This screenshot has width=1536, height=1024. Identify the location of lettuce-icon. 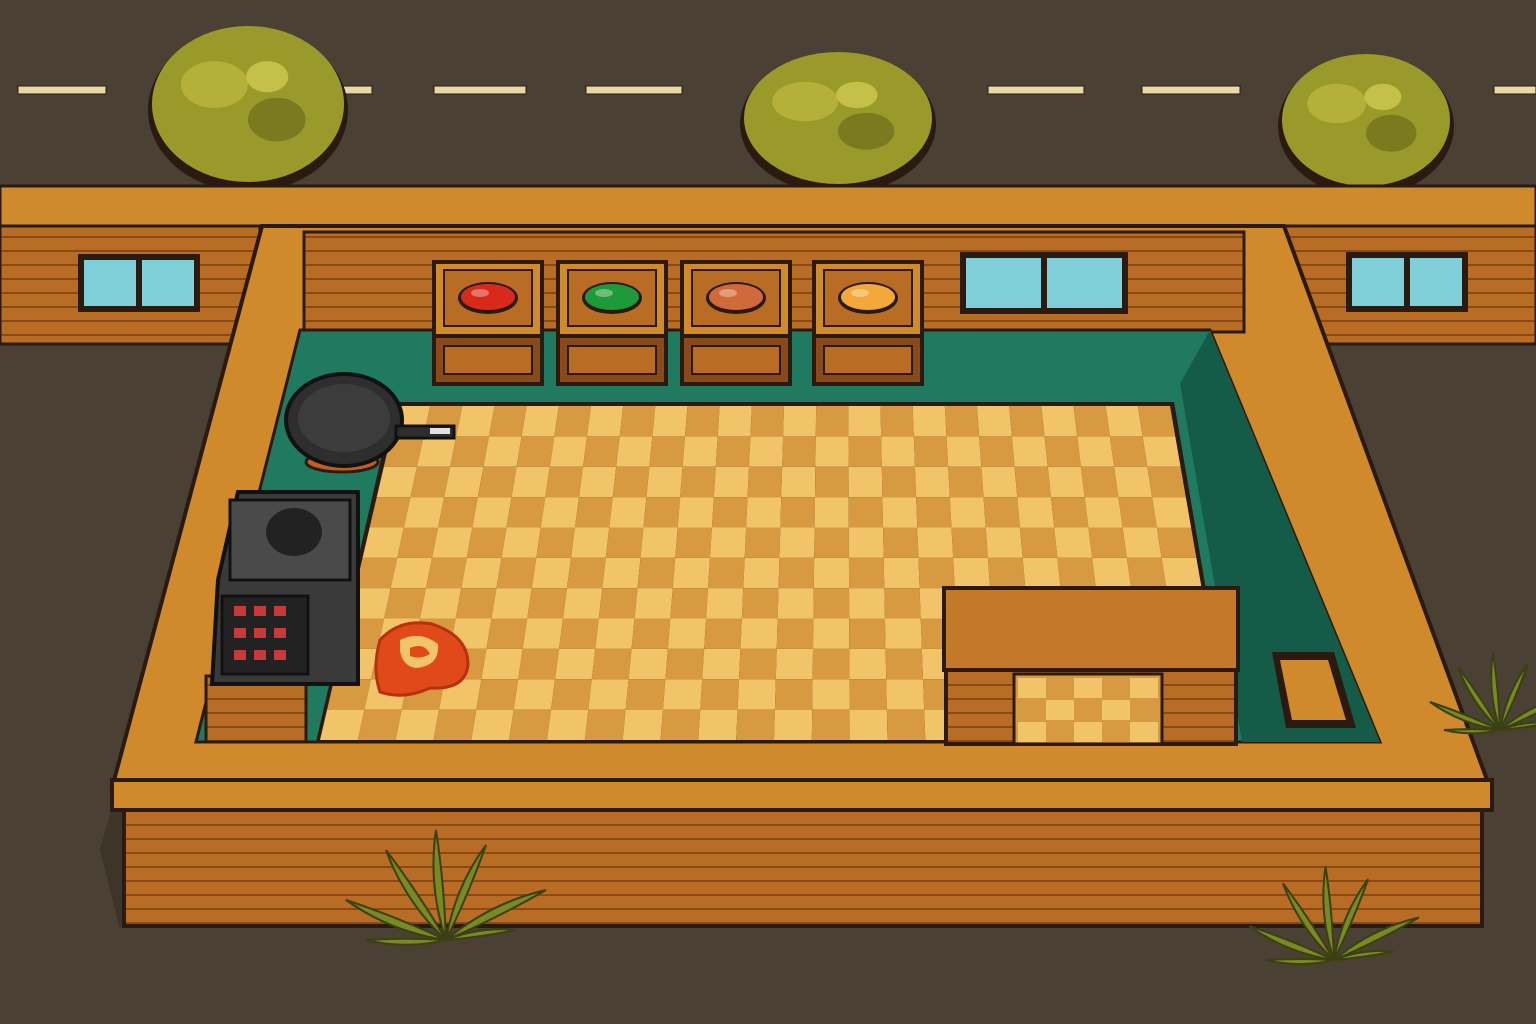
(612, 298).